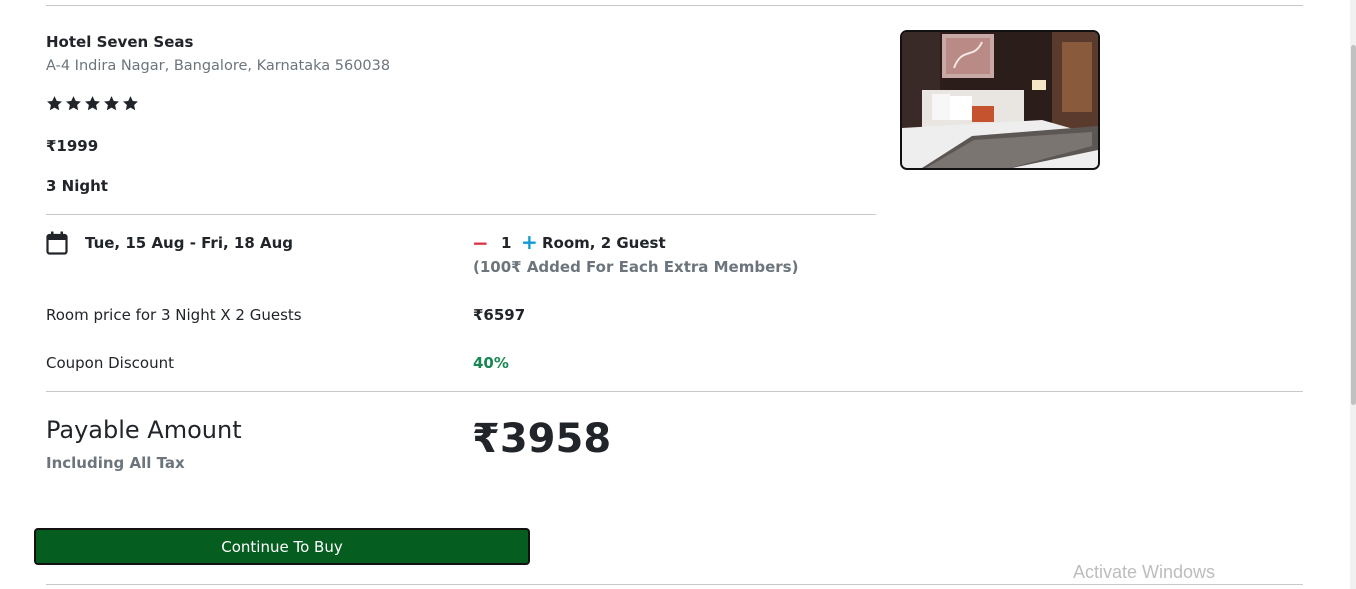 Image resolution: width=1356 pixels, height=589 pixels. I want to click on payable-amount-label: Payable Amount, so click(144, 430).